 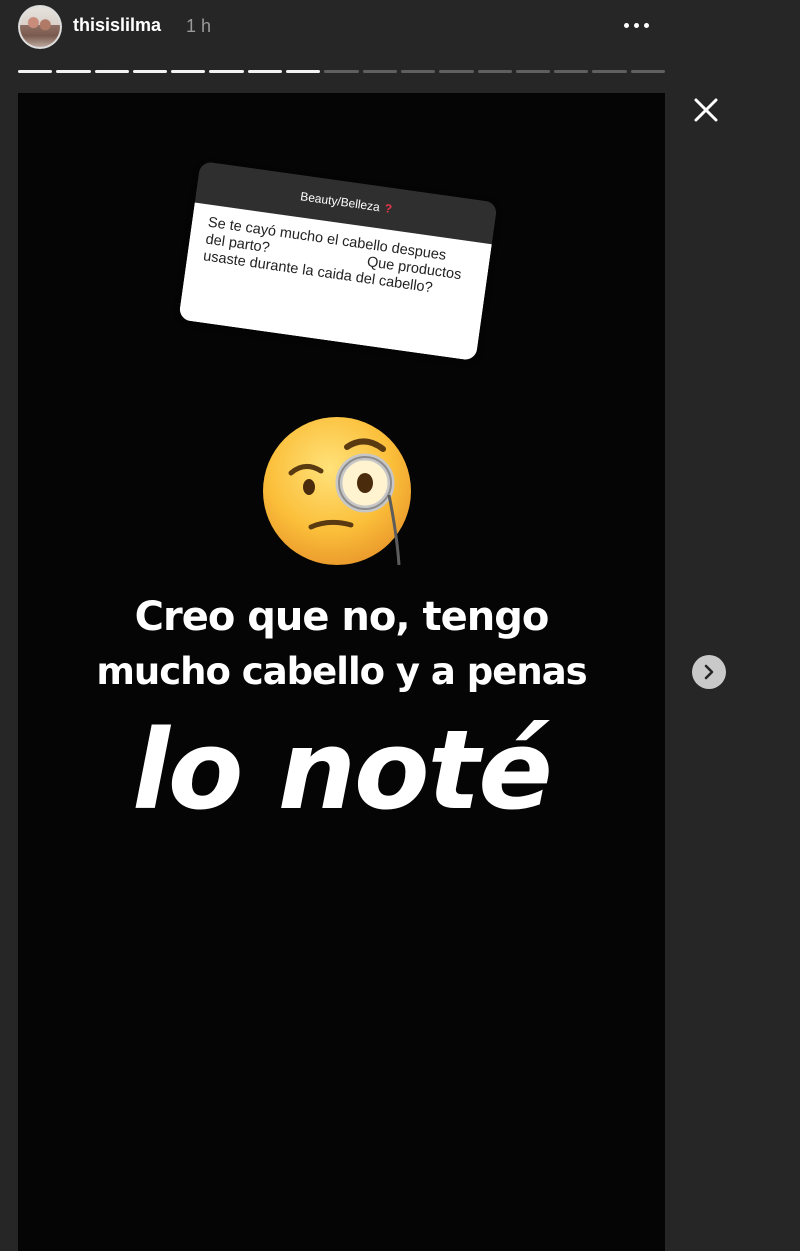 I want to click on username: thisislilma, so click(x=117, y=25).